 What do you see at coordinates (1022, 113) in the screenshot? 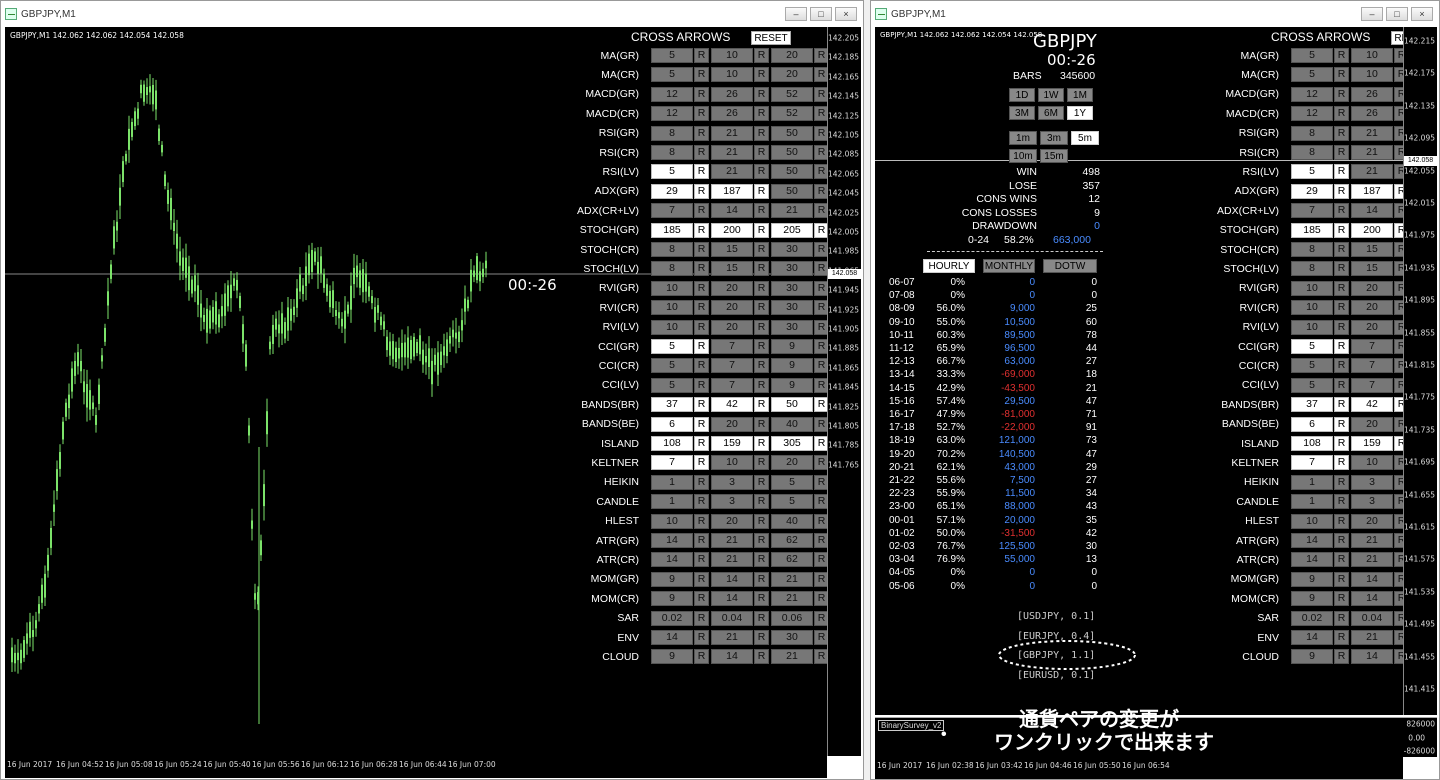
I see `period-button: 3M` at bounding box center [1022, 113].